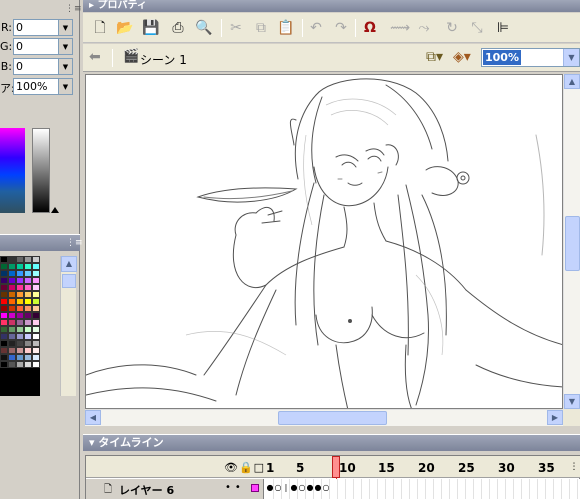  I want to click on timeline-options-icon: ⋮, so click(573, 467).